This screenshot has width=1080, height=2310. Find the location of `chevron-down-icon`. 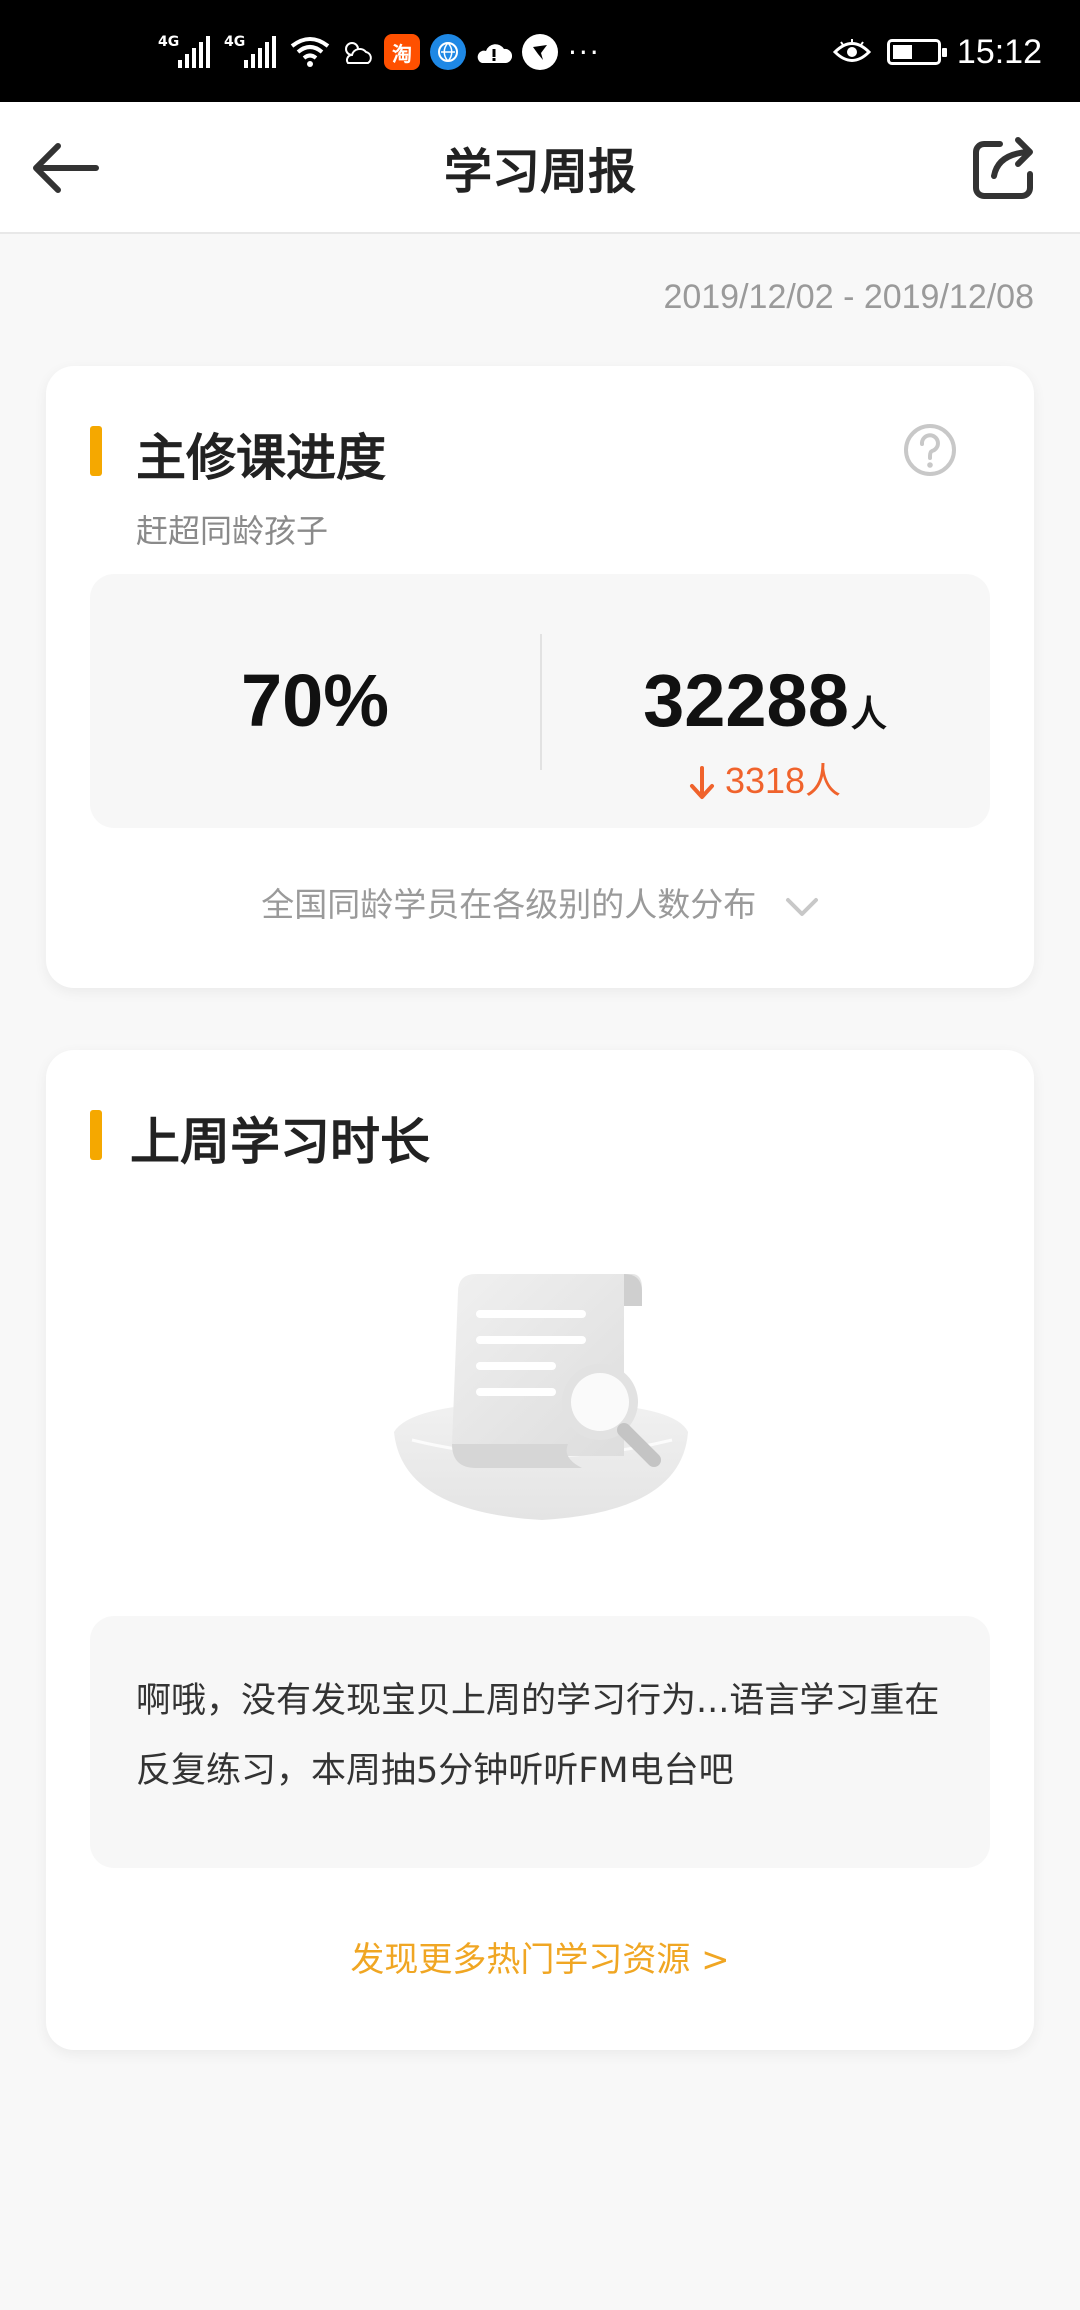

chevron-down-icon is located at coordinates (801, 906).